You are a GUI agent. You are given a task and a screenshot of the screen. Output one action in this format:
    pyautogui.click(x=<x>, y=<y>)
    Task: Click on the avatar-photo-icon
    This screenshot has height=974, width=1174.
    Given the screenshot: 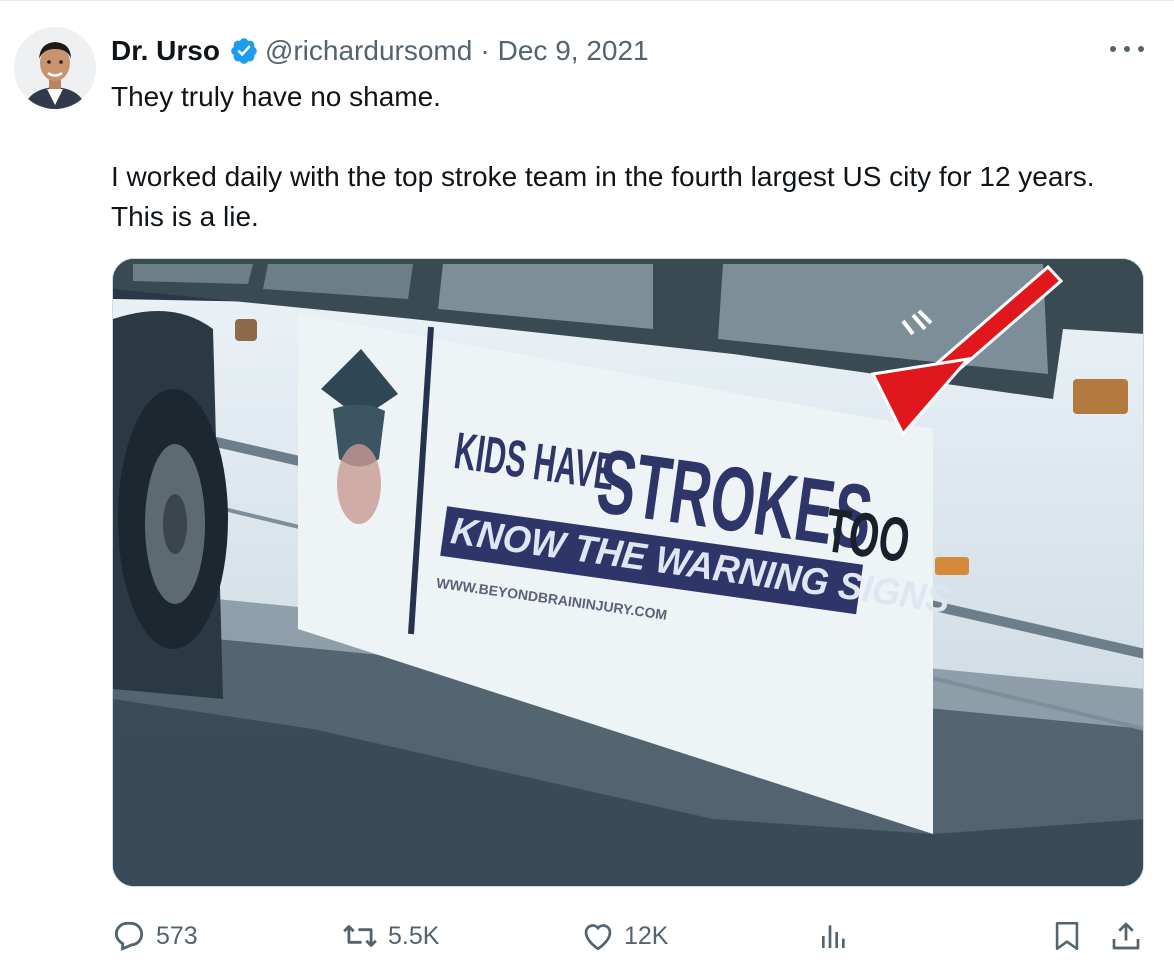 What is the action you would take?
    pyautogui.click(x=55, y=68)
    